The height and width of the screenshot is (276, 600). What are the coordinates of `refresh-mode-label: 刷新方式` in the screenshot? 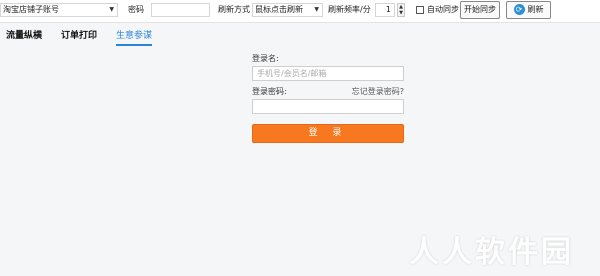 It's located at (234, 9).